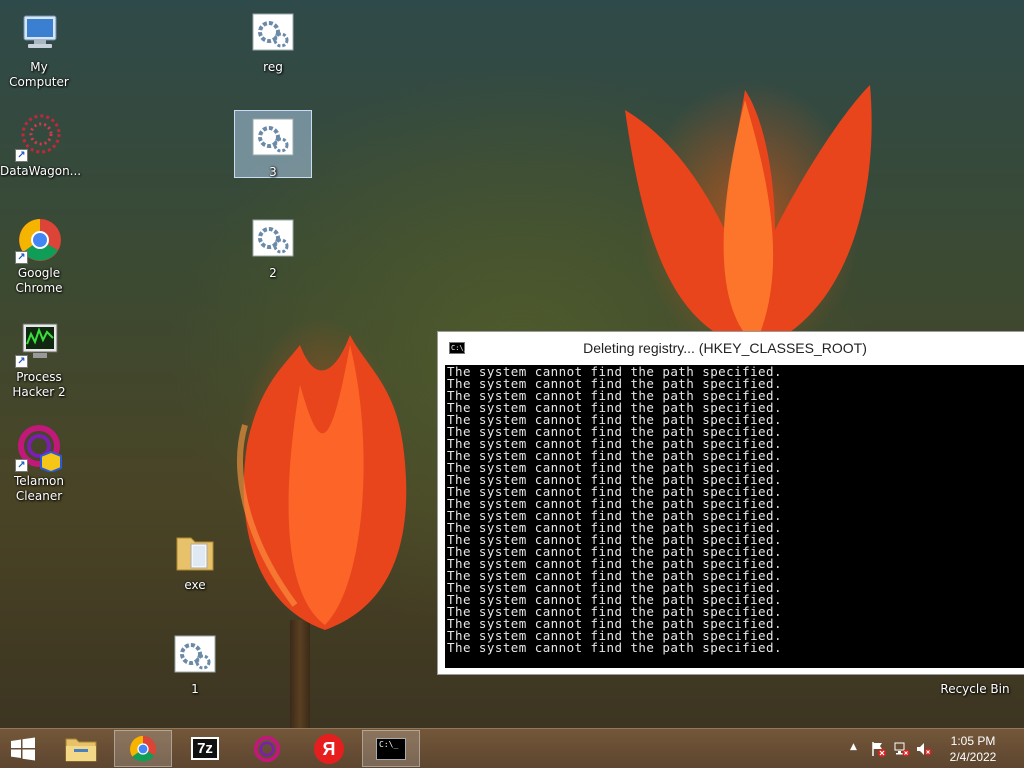  I want to click on chrome-icon, so click(143, 748).